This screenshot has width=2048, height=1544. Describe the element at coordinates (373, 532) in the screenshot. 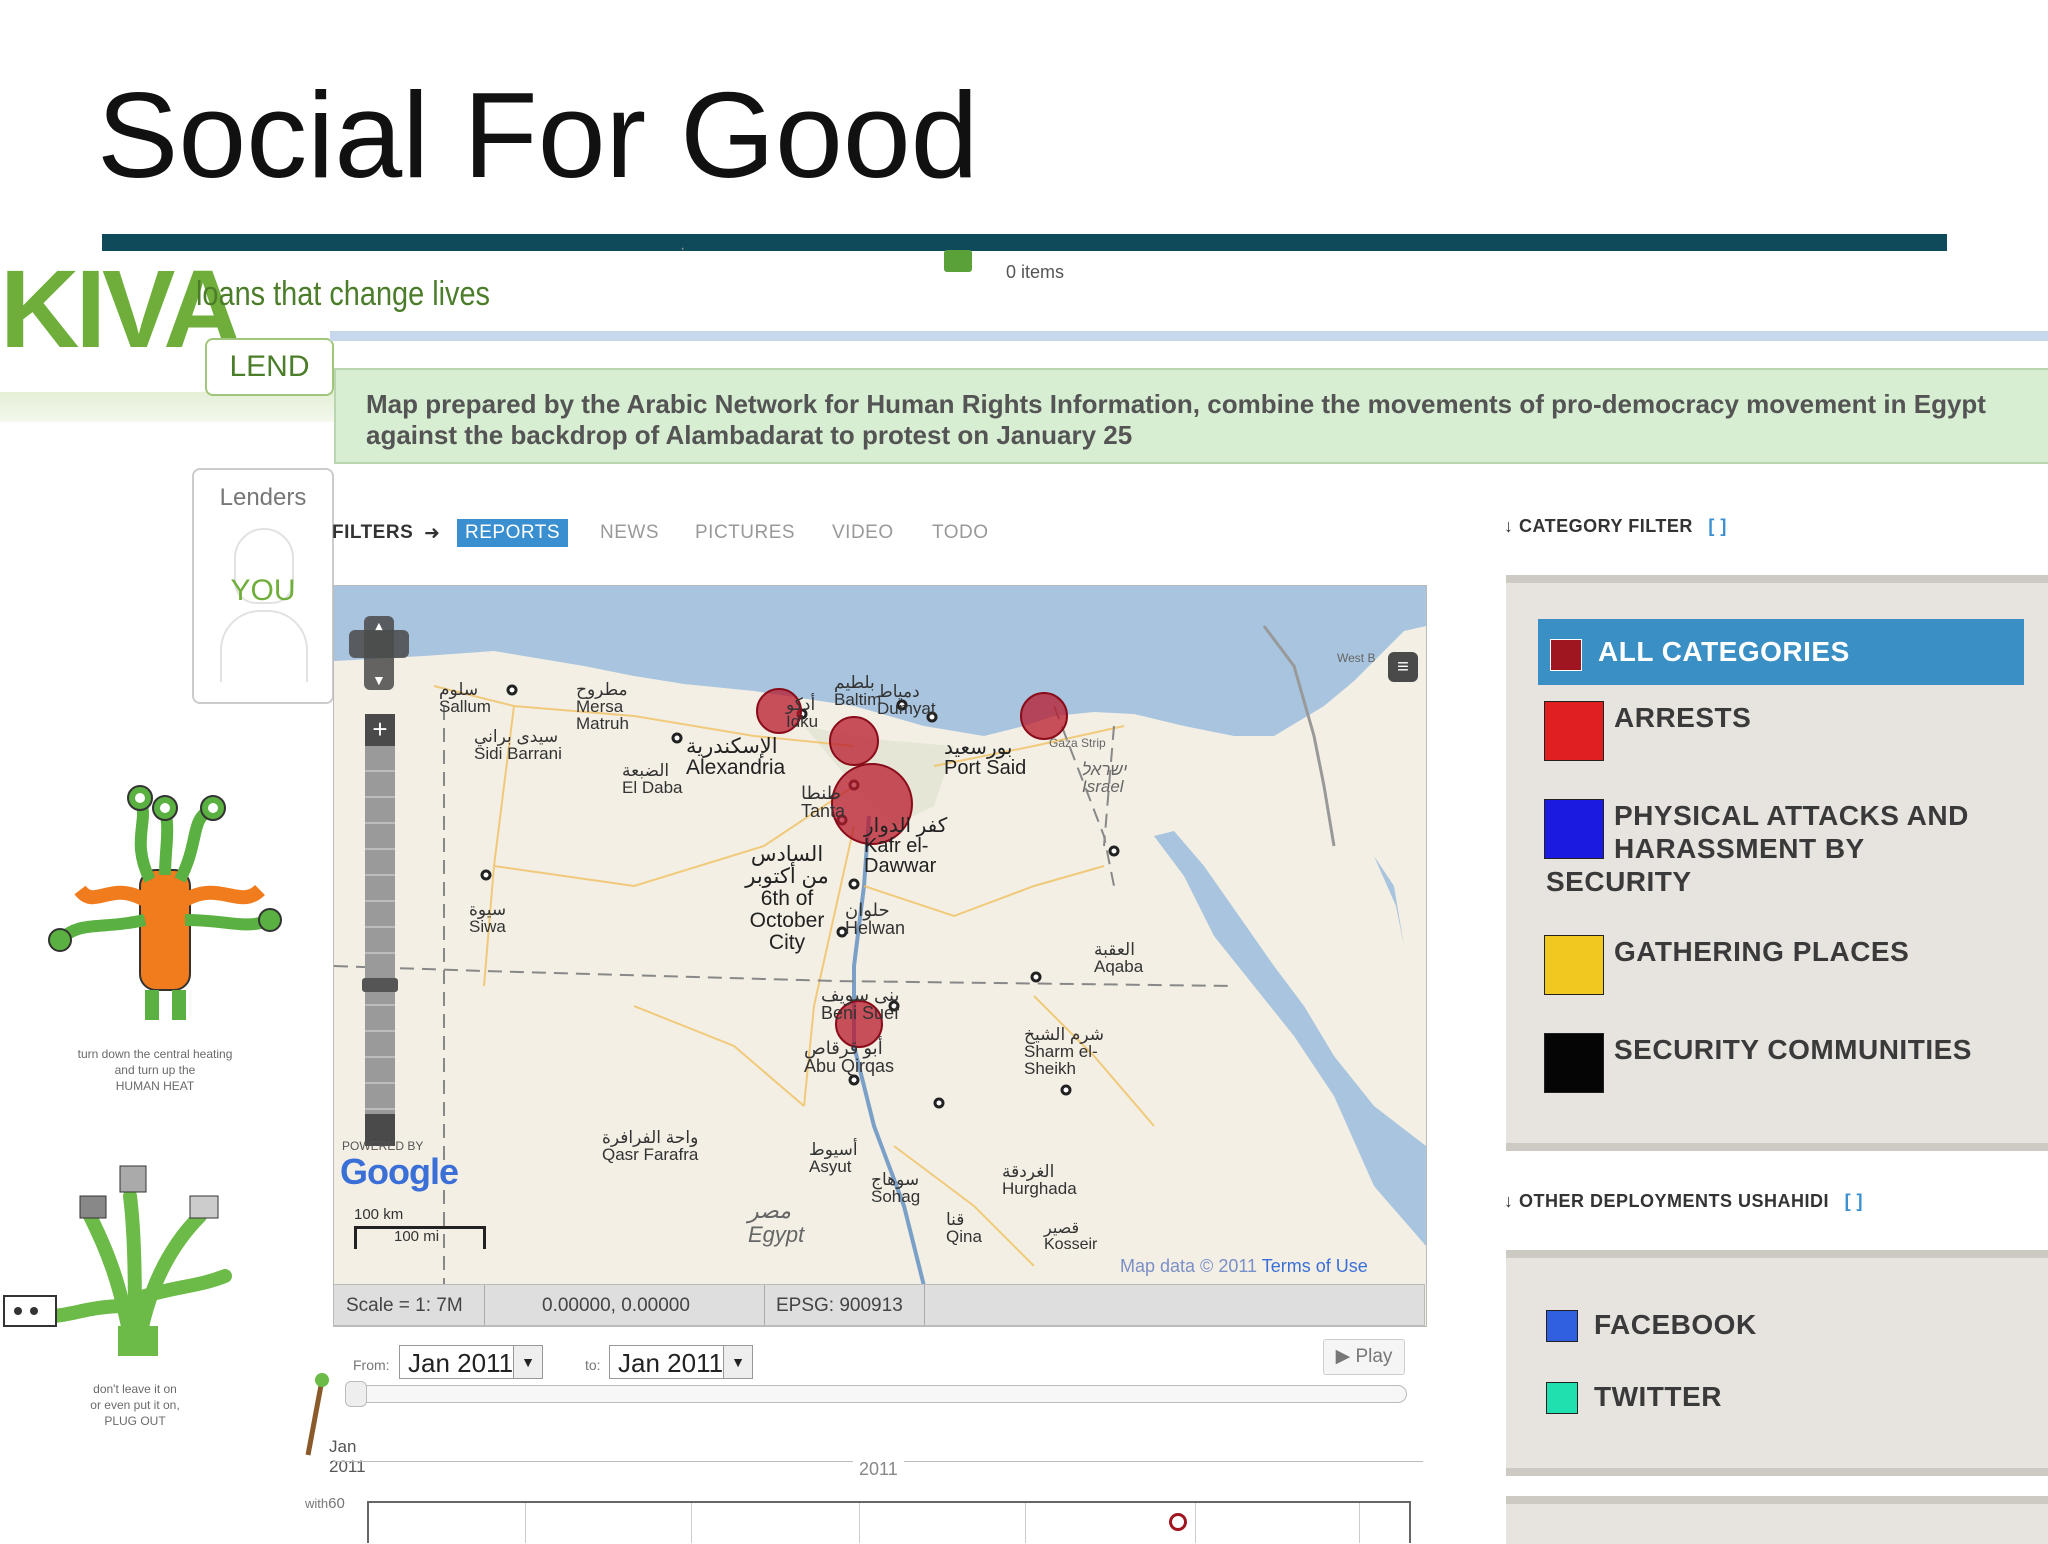

I see `filters-label: FILTERS` at that location.